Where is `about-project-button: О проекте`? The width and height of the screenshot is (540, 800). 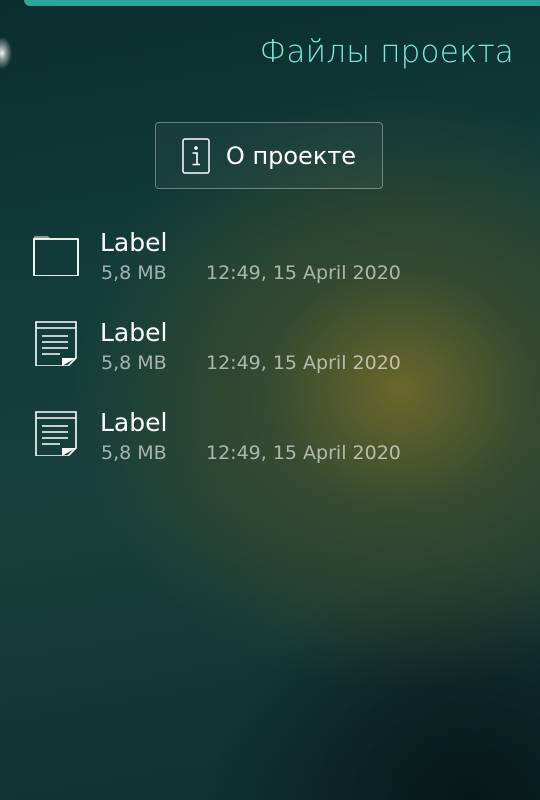
about-project-button: О проекте is located at coordinates (269, 155).